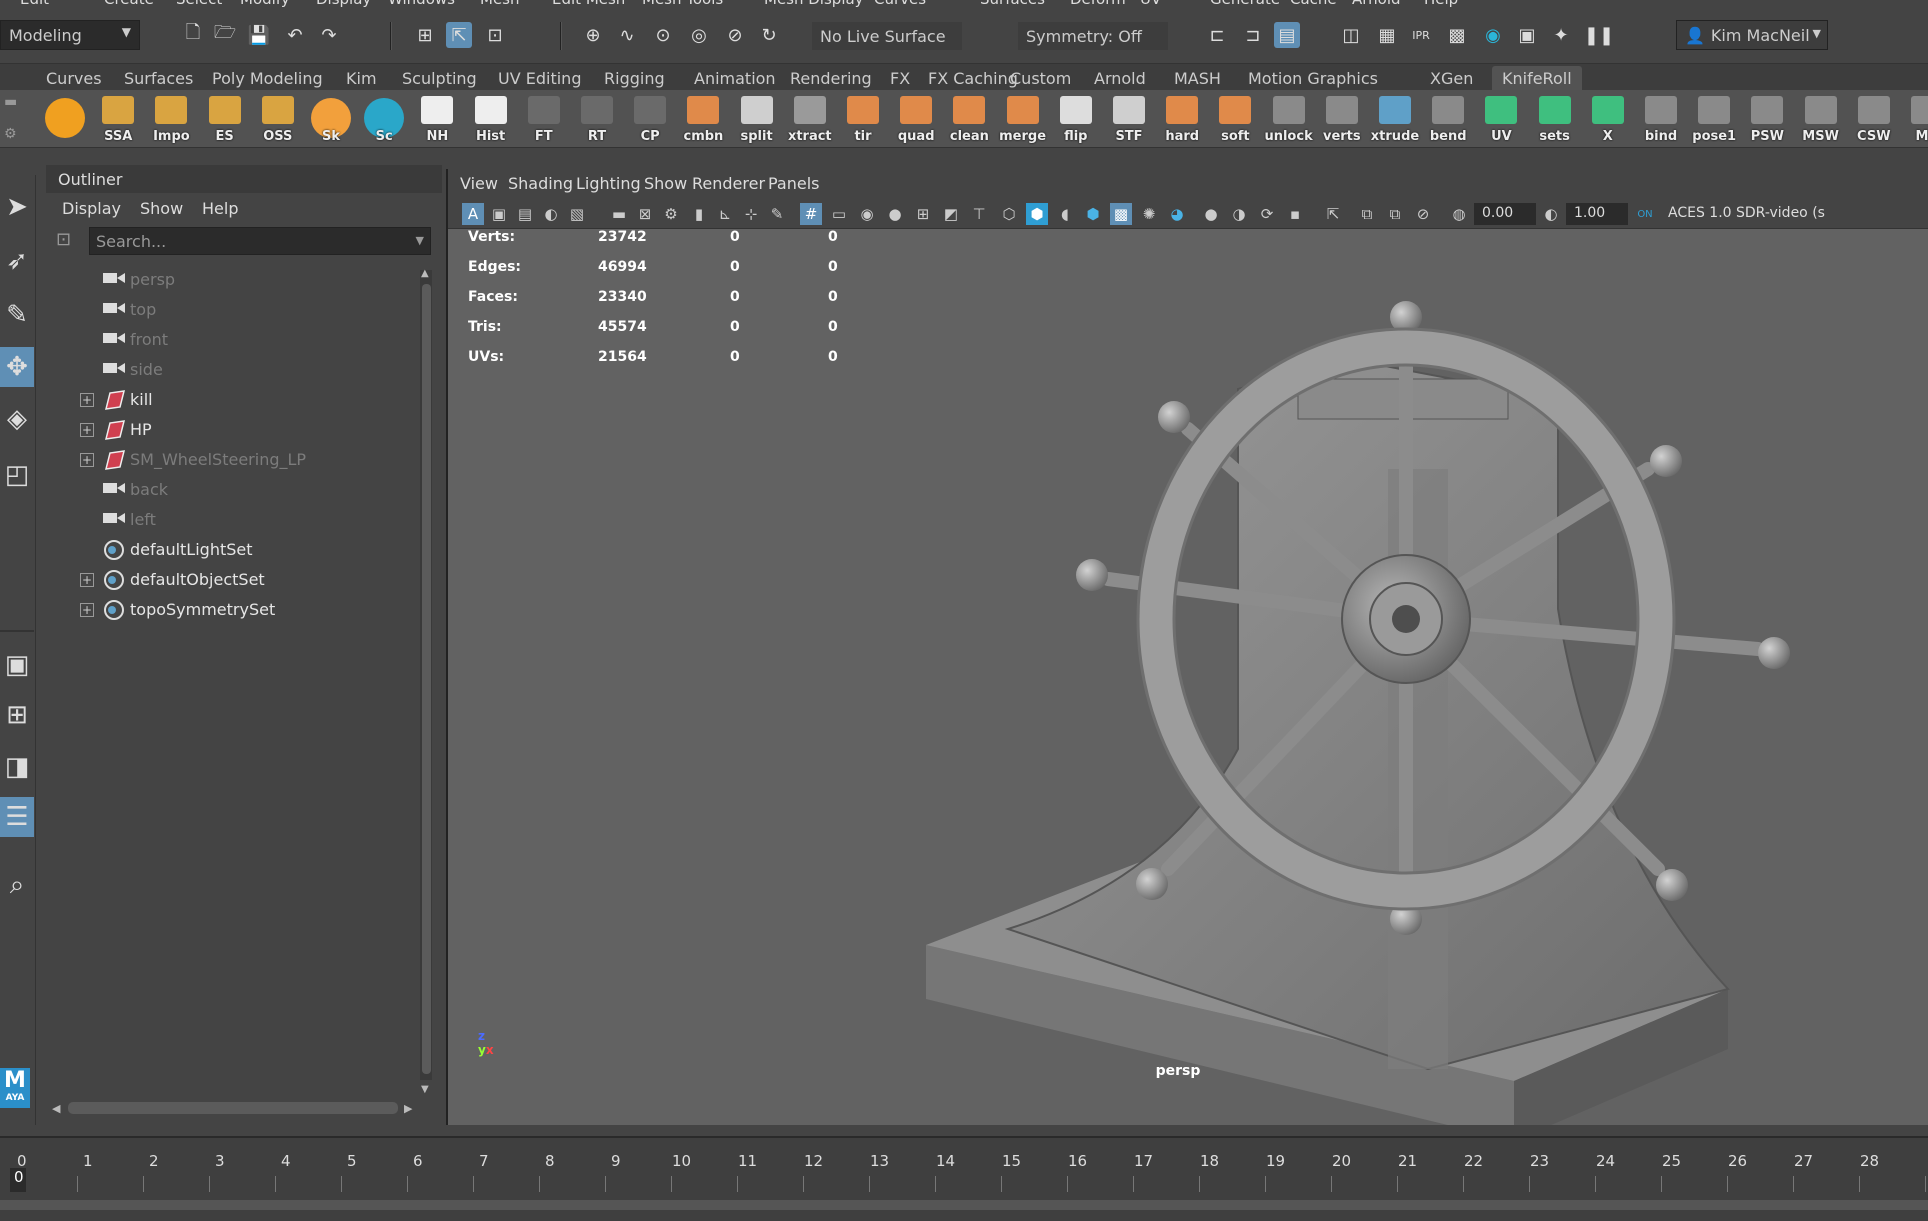  What do you see at coordinates (577, 214) in the screenshot?
I see `2d-pan-icon: ▧` at bounding box center [577, 214].